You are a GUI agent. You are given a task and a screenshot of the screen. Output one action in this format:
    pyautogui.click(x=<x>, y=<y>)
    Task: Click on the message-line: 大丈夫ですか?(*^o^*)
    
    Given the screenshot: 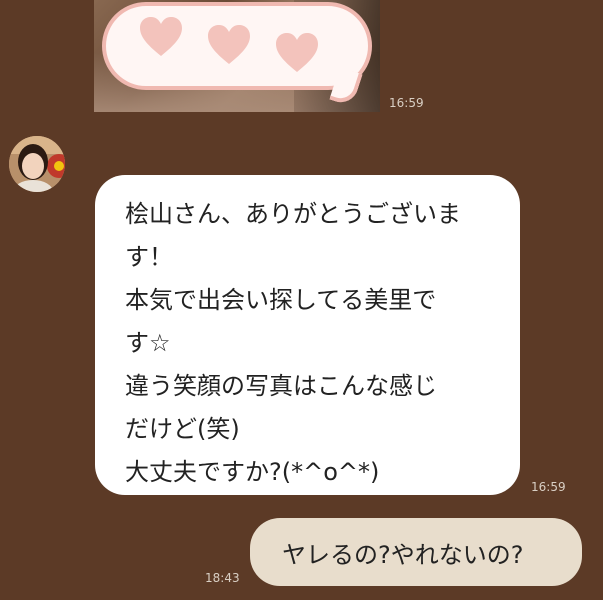 What is the action you would take?
    pyautogui.click(x=252, y=472)
    